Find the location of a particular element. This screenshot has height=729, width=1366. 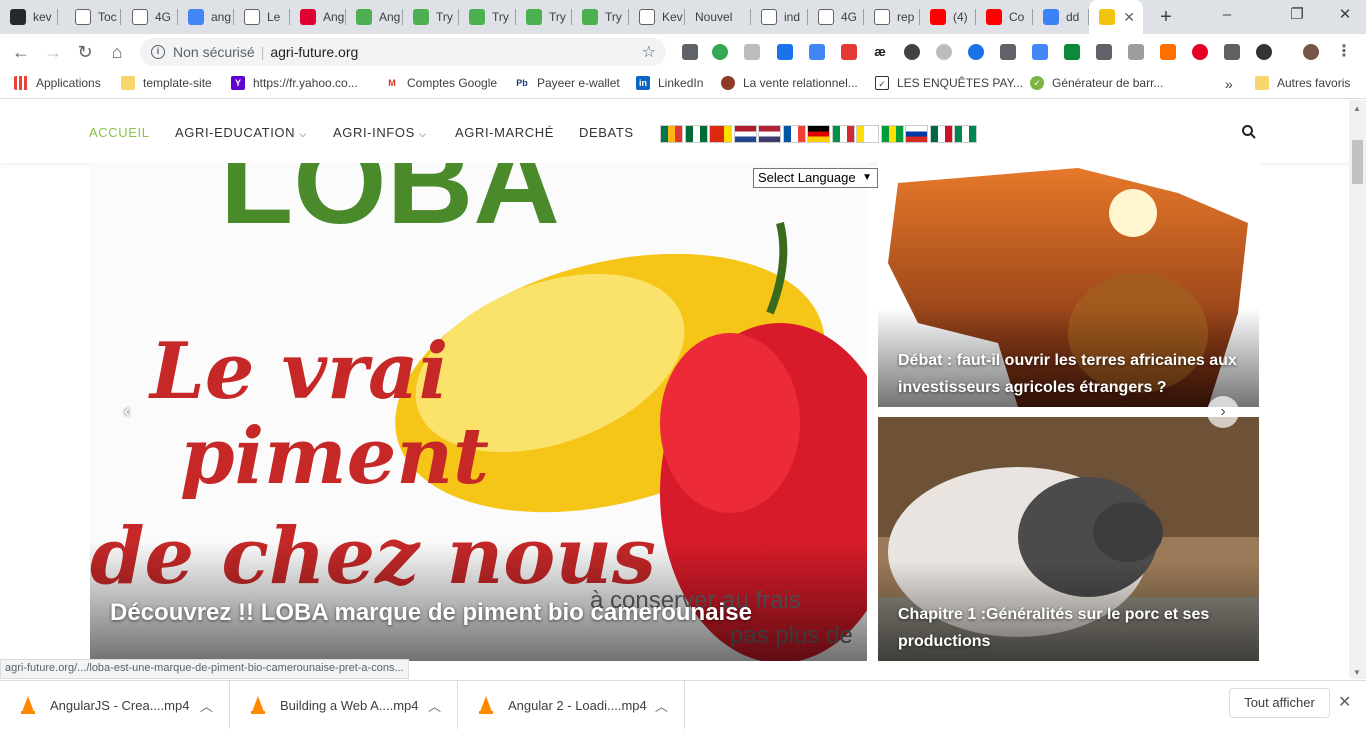

browser-tab: dd is located at coordinates (1061, 17).